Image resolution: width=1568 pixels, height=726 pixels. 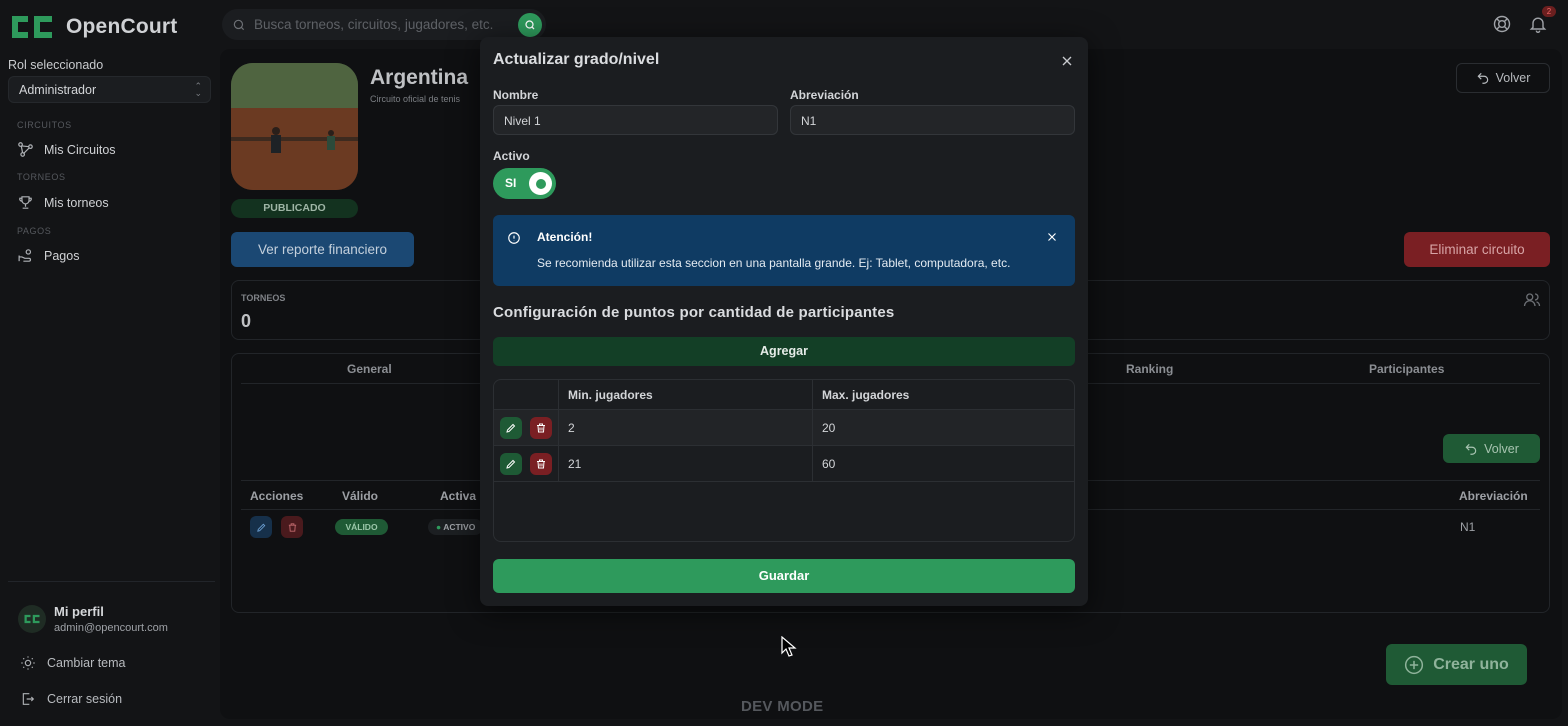 I want to click on min-players-cell: 2, so click(x=571, y=428).